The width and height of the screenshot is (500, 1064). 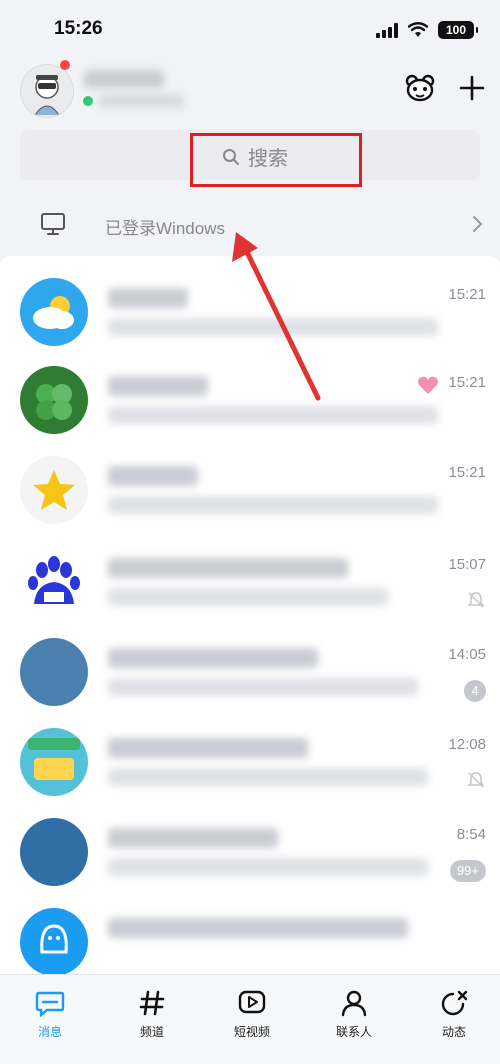 What do you see at coordinates (141, 101) in the screenshot?
I see `status-text-blurred` at bounding box center [141, 101].